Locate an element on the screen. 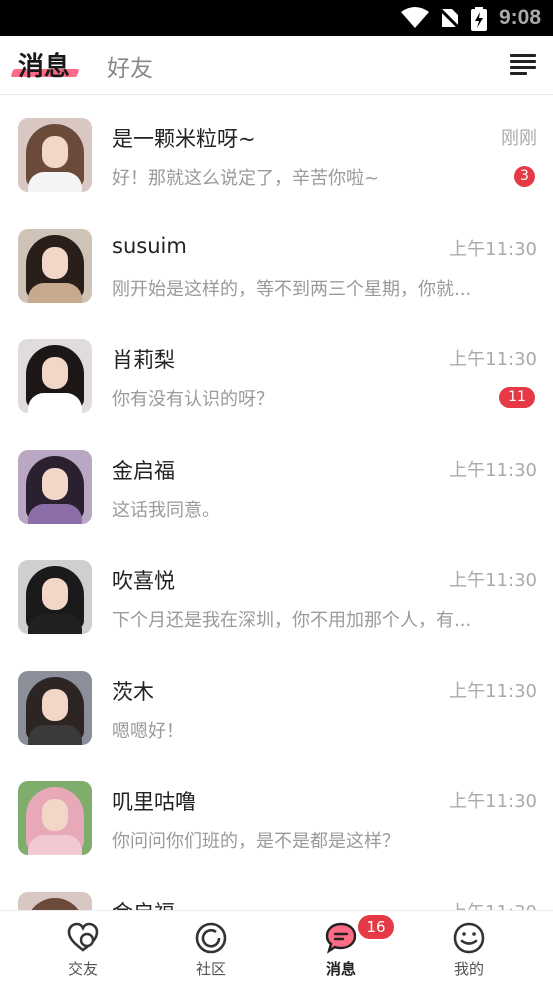 The width and height of the screenshot is (553, 983). contact-name: susuim is located at coordinates (149, 245).